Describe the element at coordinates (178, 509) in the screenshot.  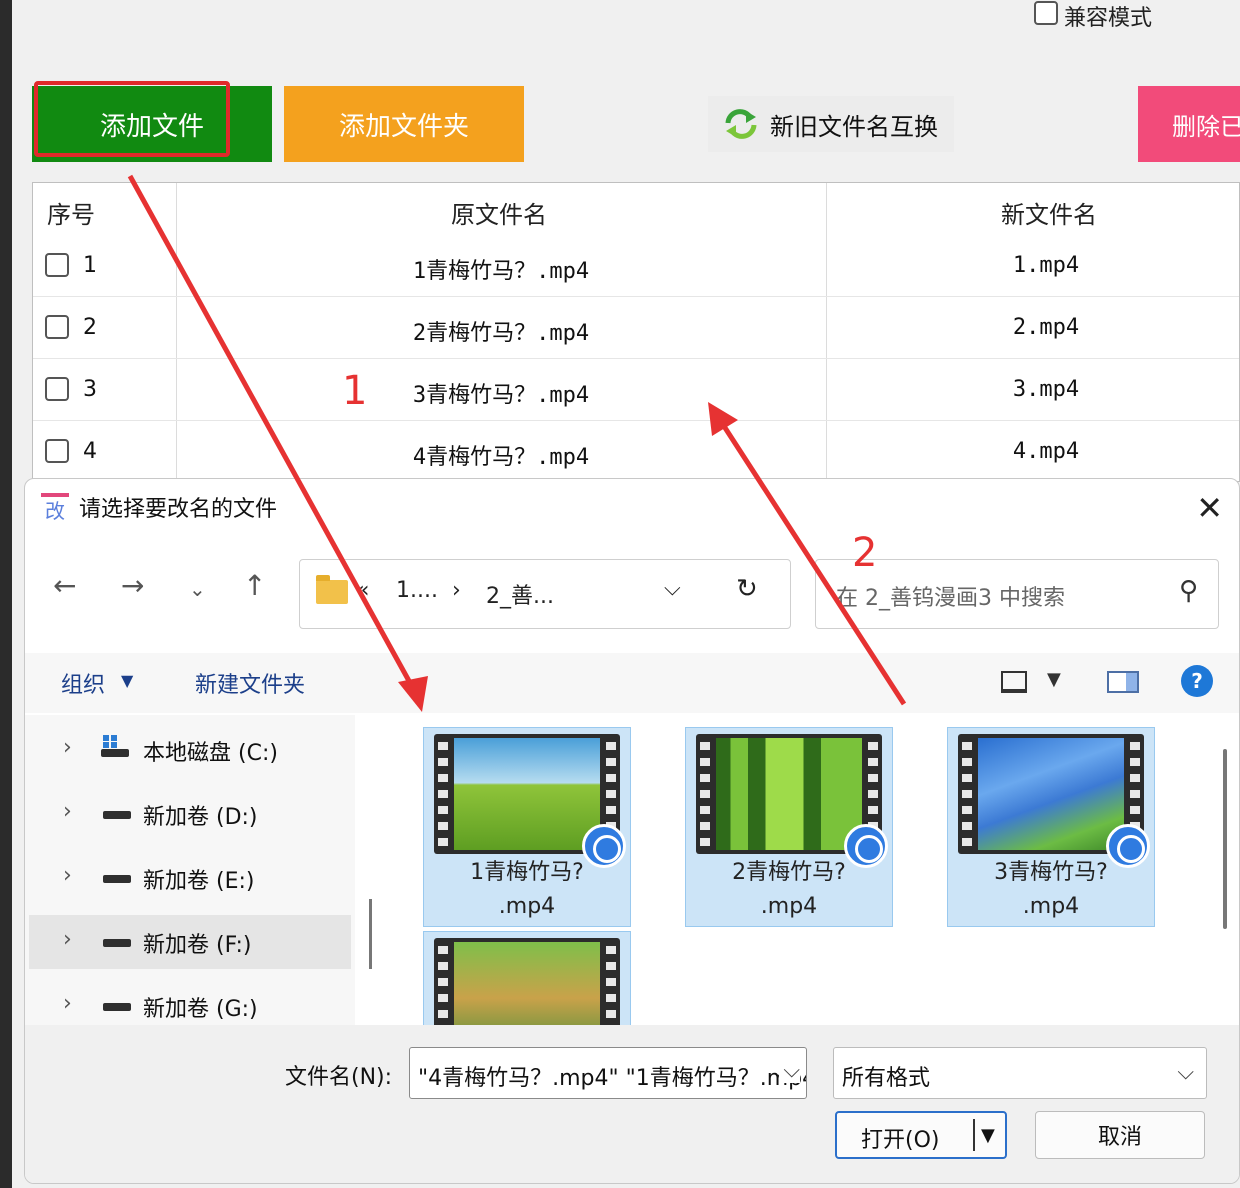
I see `dialog-title: 请选择要改名的文件` at that location.